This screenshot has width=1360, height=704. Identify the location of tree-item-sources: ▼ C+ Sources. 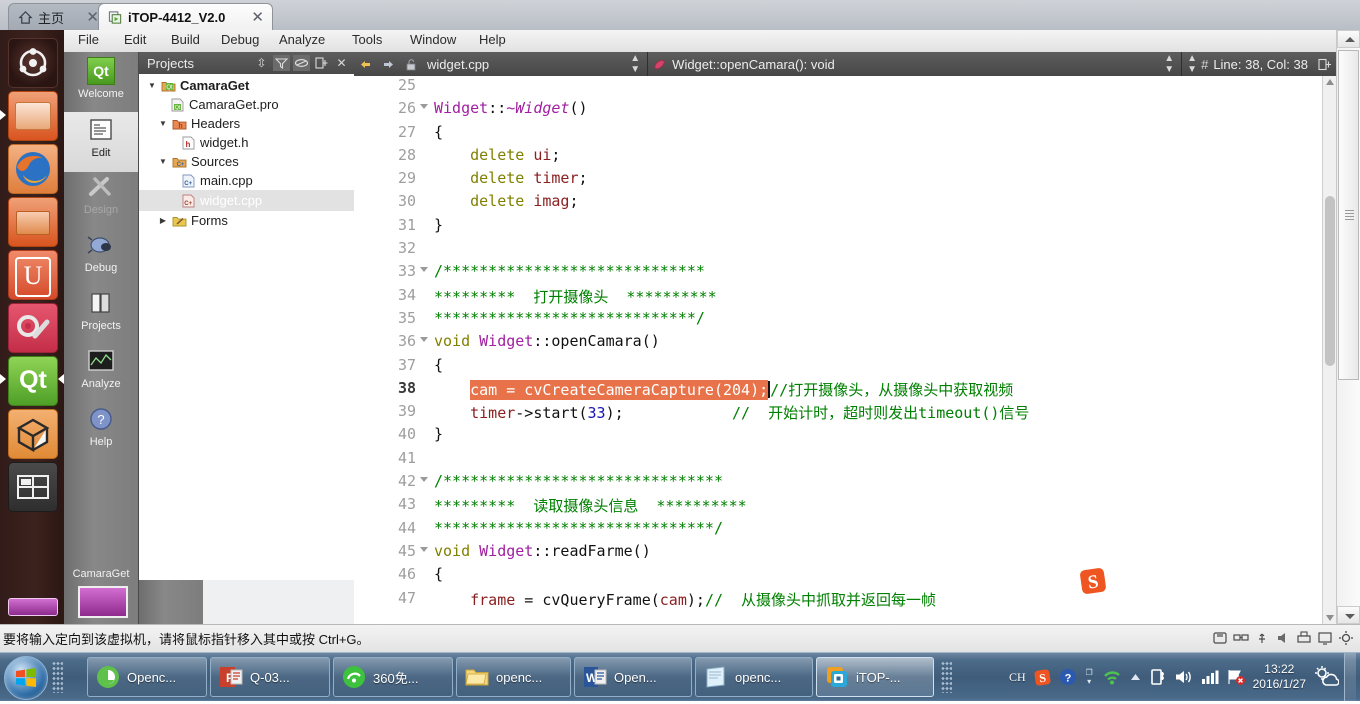
(246, 161).